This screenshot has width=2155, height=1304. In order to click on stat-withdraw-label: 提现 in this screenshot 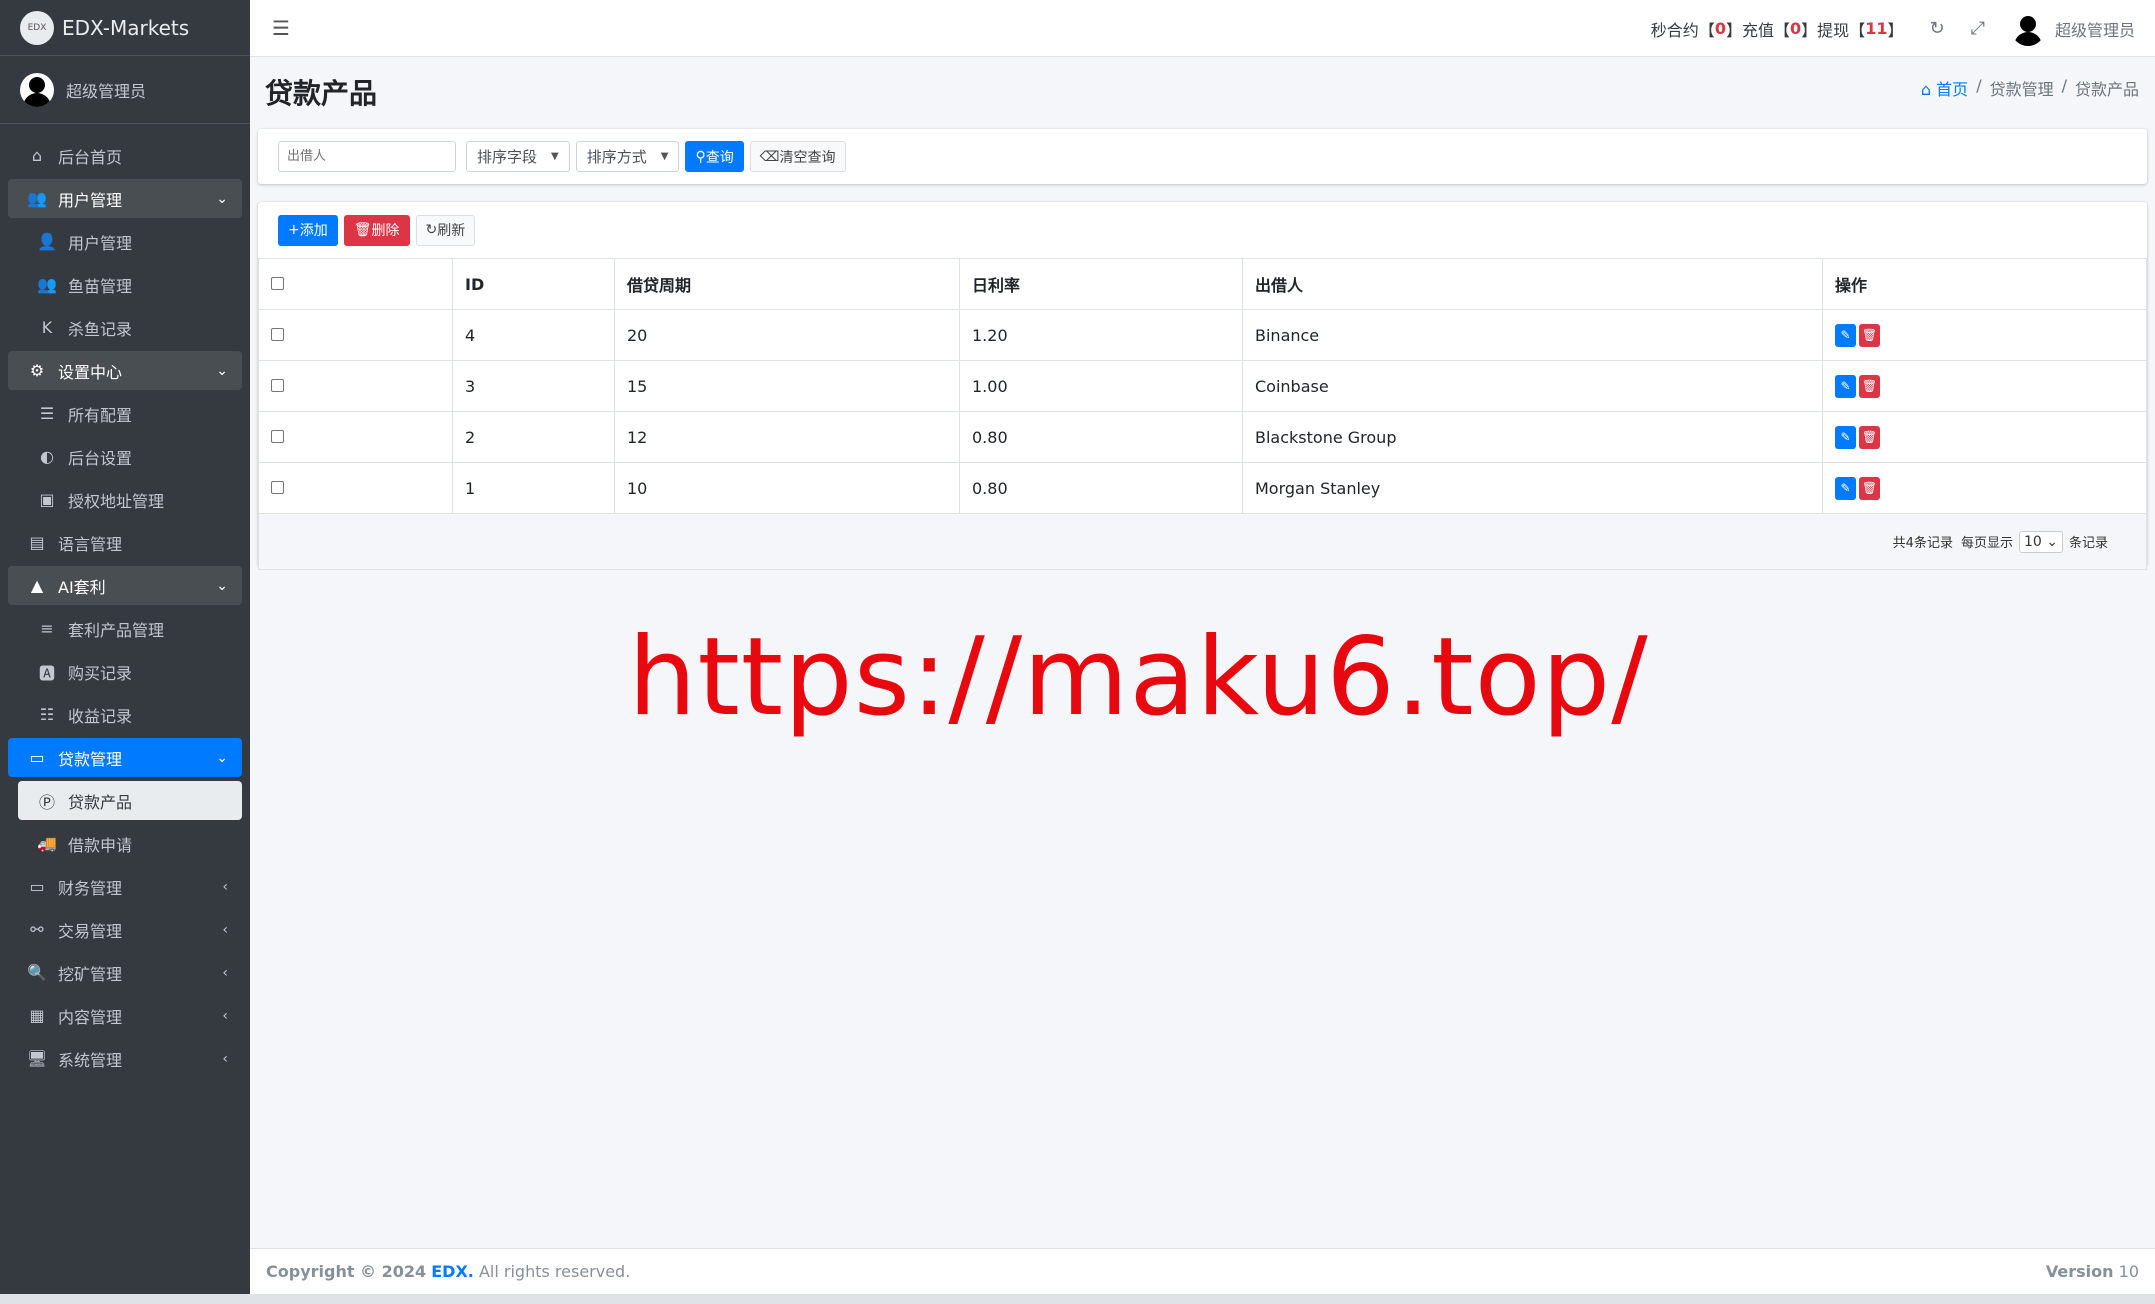, I will do `click(1833, 29)`.